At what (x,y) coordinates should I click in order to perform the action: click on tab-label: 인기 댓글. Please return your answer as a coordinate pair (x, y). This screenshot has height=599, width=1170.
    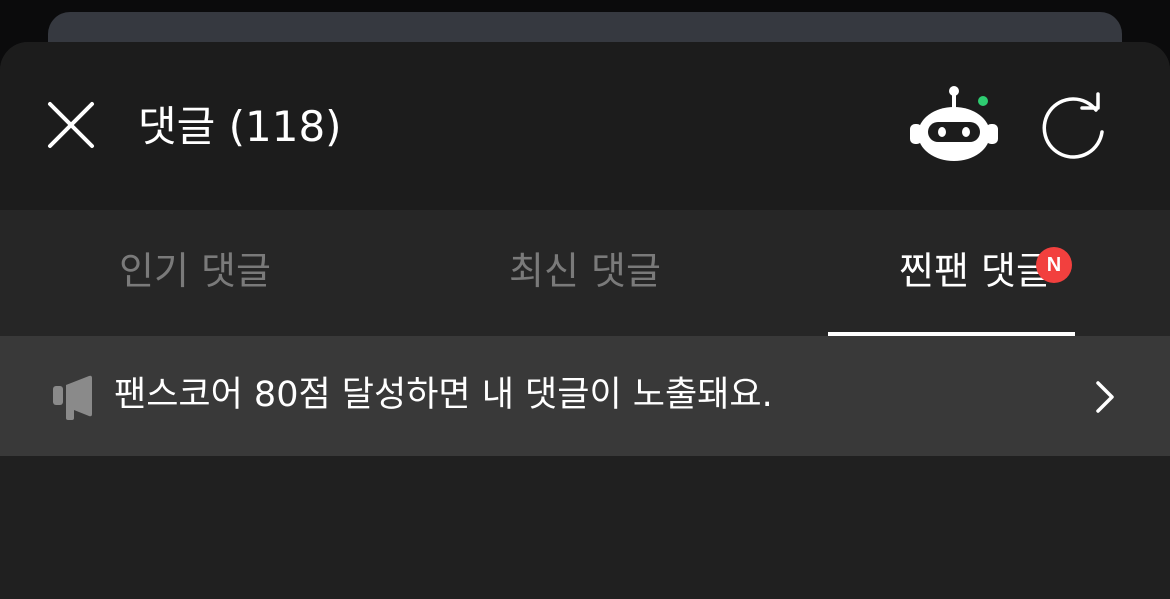
    Looking at the image, I should click on (195, 271).